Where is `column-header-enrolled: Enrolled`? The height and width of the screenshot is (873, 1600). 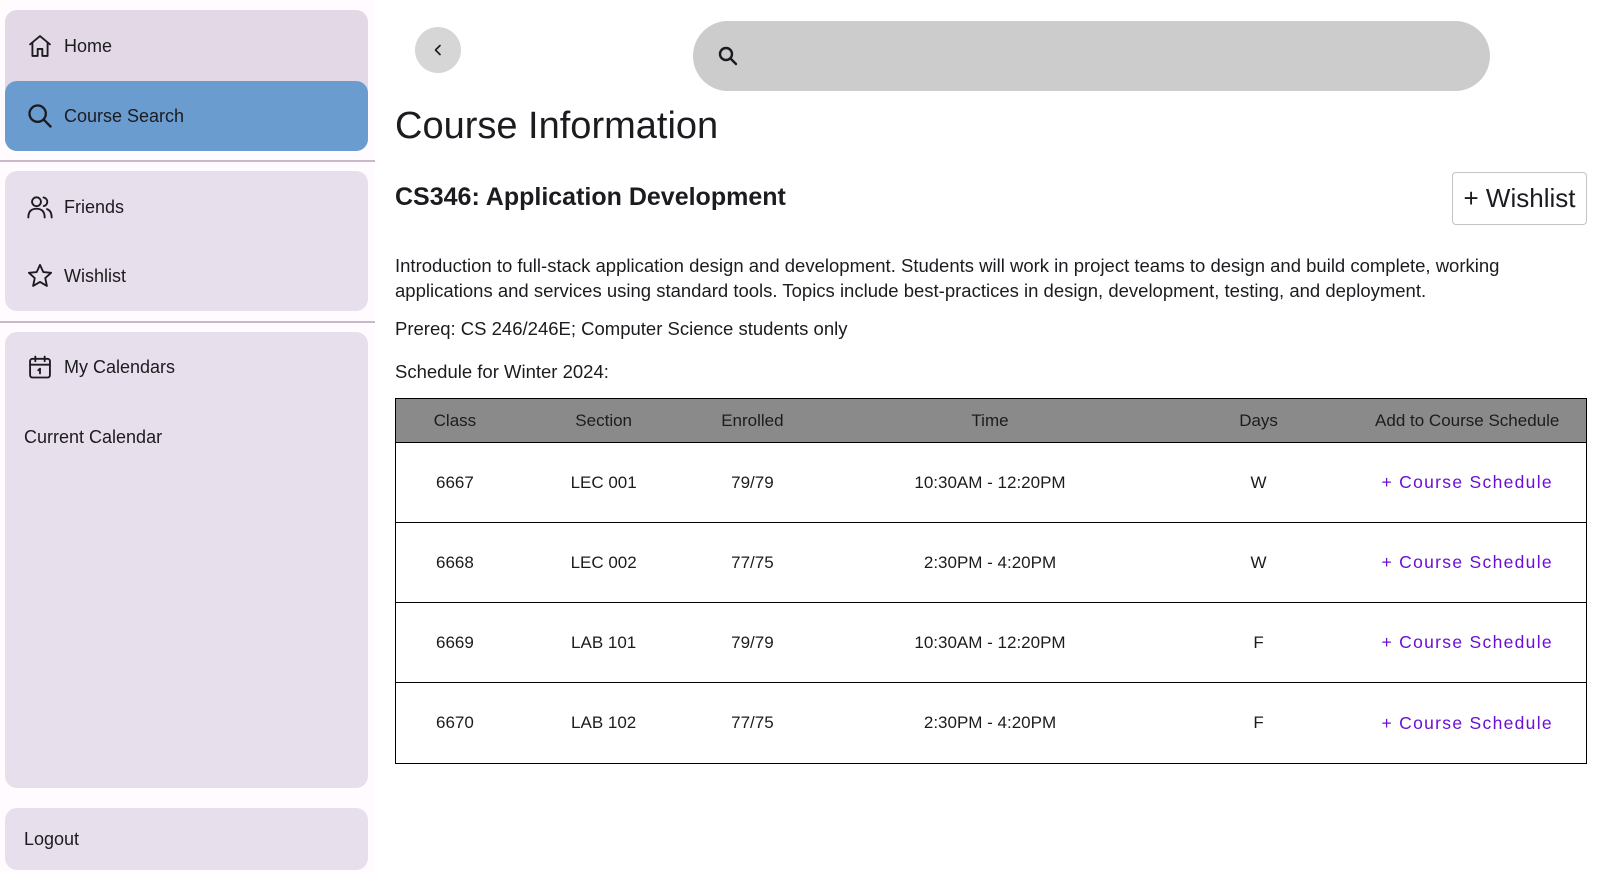
column-header-enrolled: Enrolled is located at coordinates (752, 420).